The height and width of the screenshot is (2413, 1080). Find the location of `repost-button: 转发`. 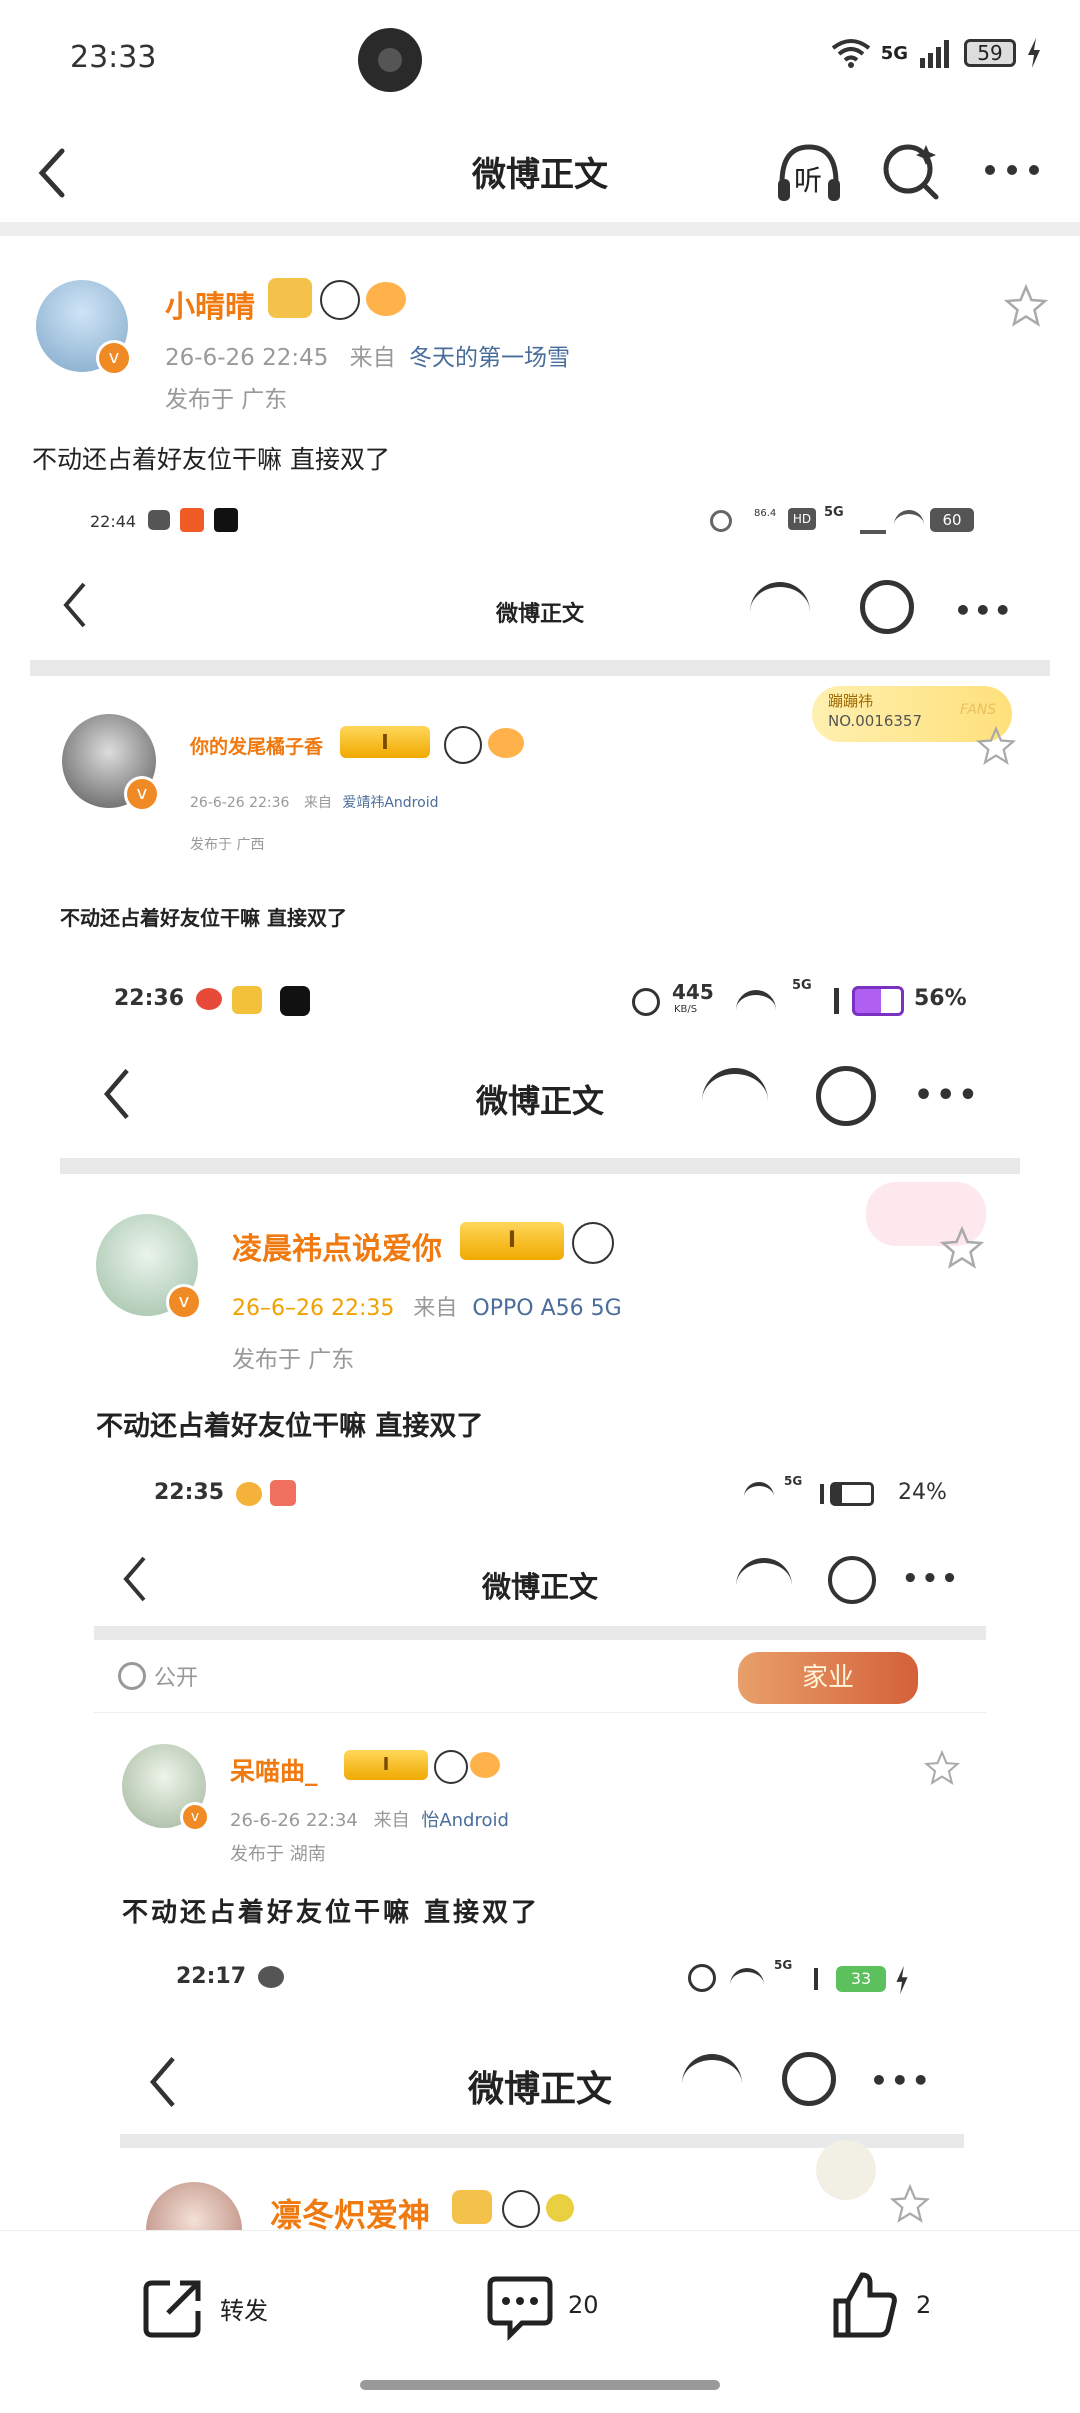

repost-button: 转发 is located at coordinates (226, 2311).